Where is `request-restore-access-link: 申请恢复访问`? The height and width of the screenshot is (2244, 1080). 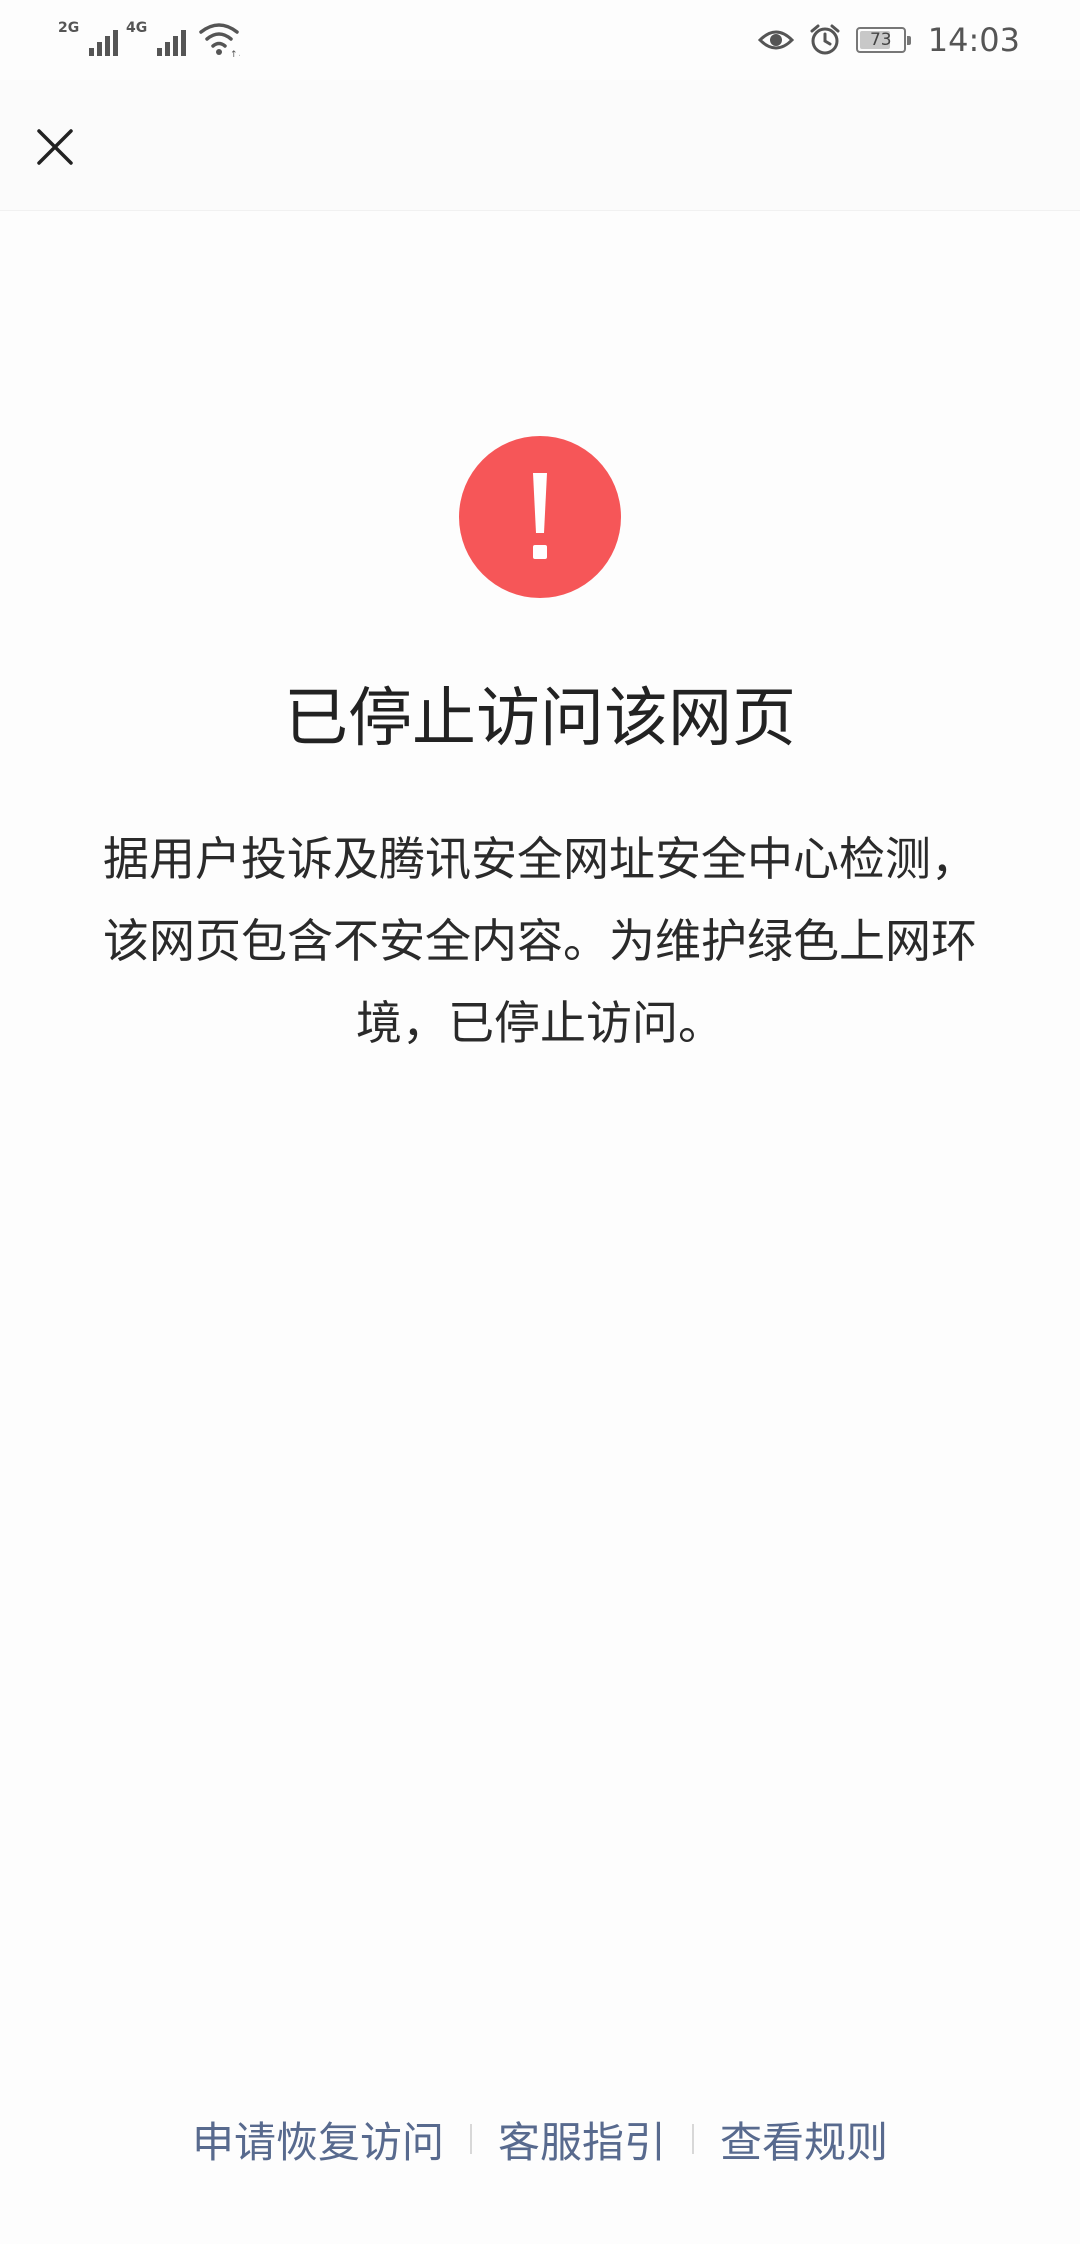 request-restore-access-link: 申请恢复访问 is located at coordinates (318, 2139).